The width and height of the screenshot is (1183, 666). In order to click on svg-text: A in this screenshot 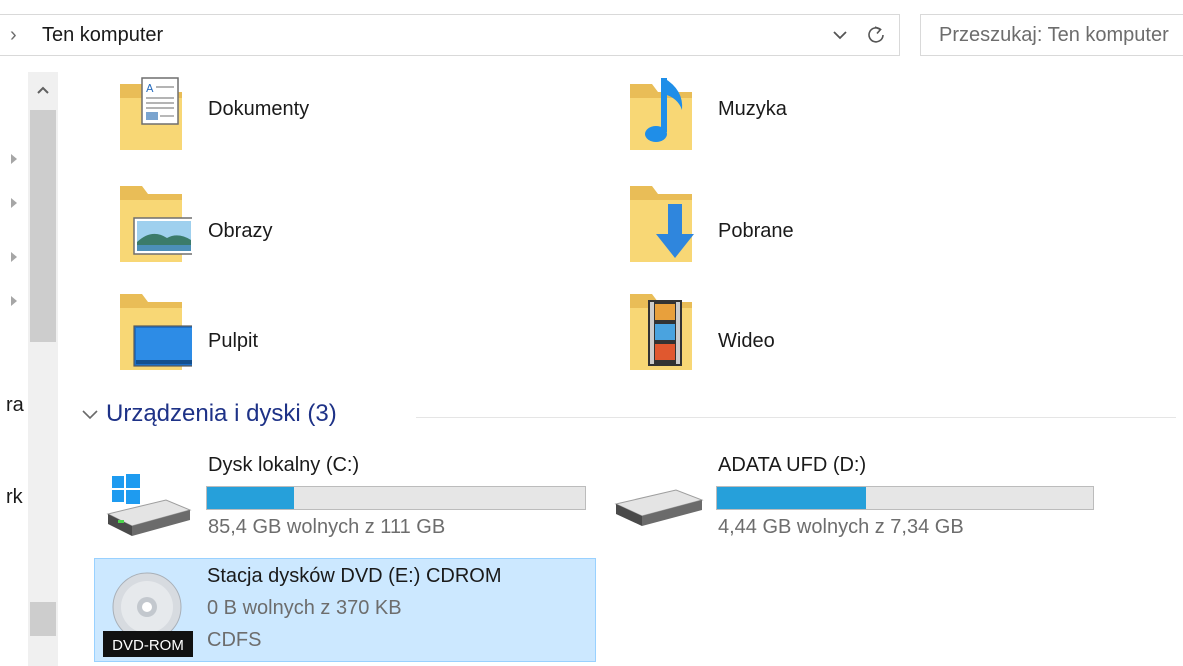, I will do `click(150, 88)`.